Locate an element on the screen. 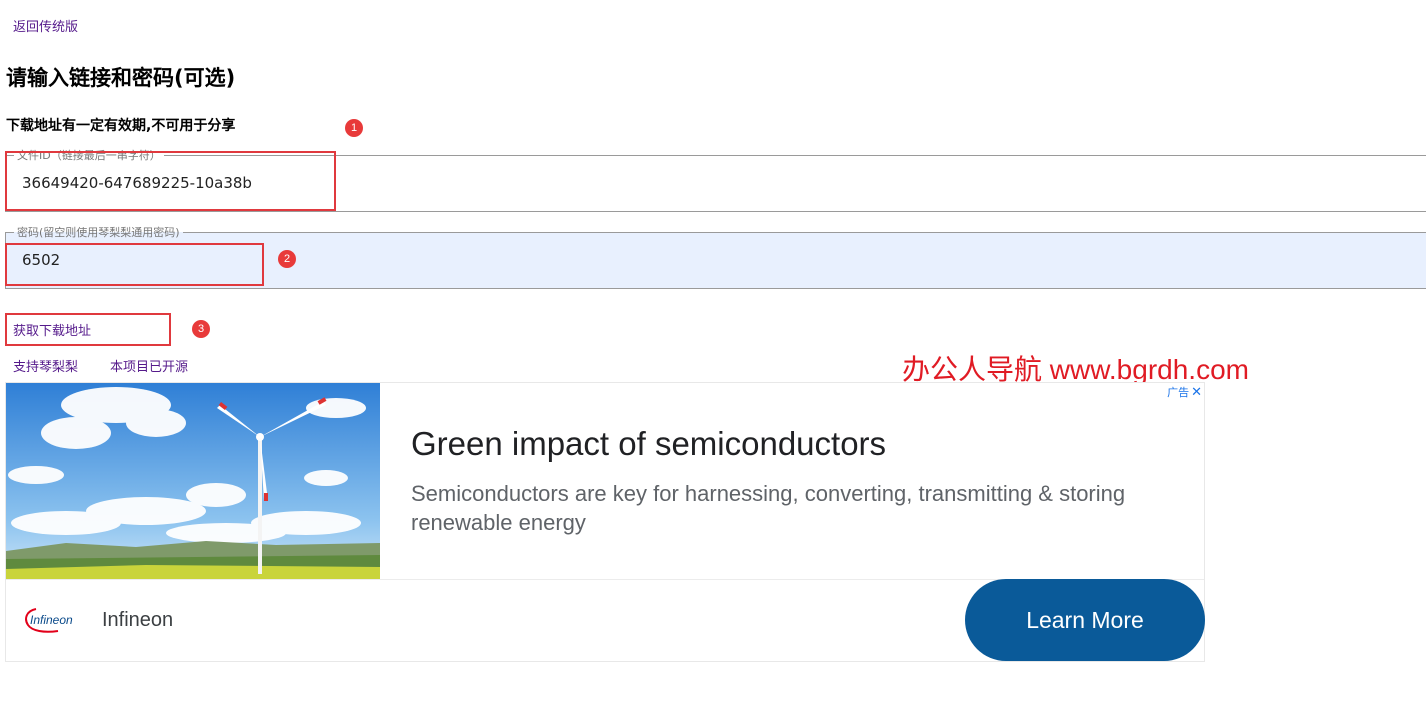 The image size is (1426, 702). annotation-badge-2: 2 is located at coordinates (287, 259).